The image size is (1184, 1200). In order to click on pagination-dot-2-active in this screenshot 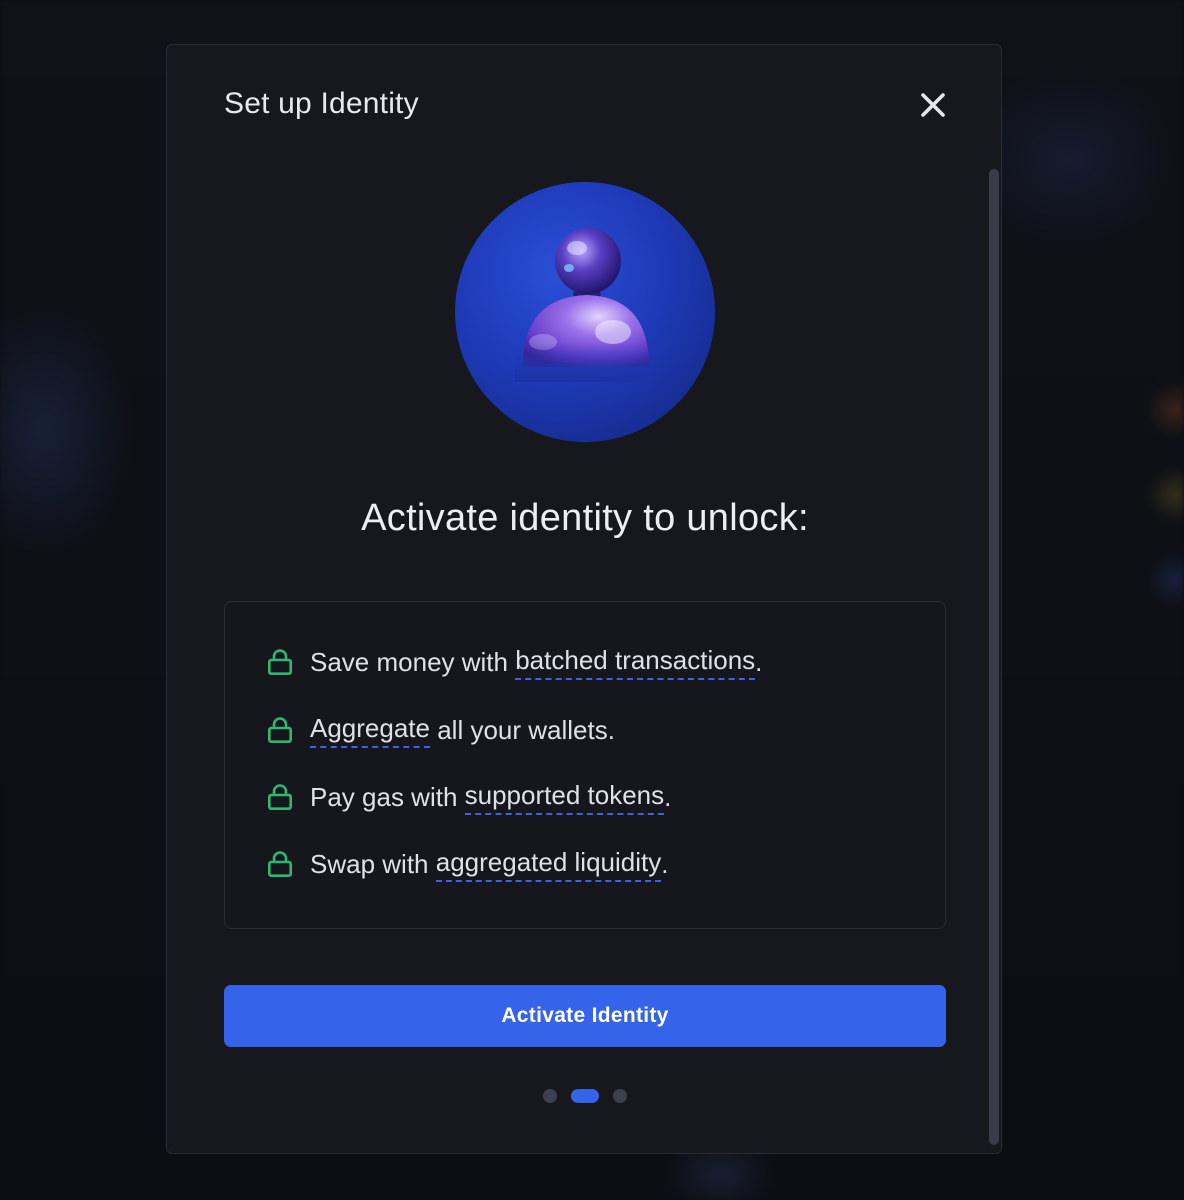, I will do `click(585, 1096)`.